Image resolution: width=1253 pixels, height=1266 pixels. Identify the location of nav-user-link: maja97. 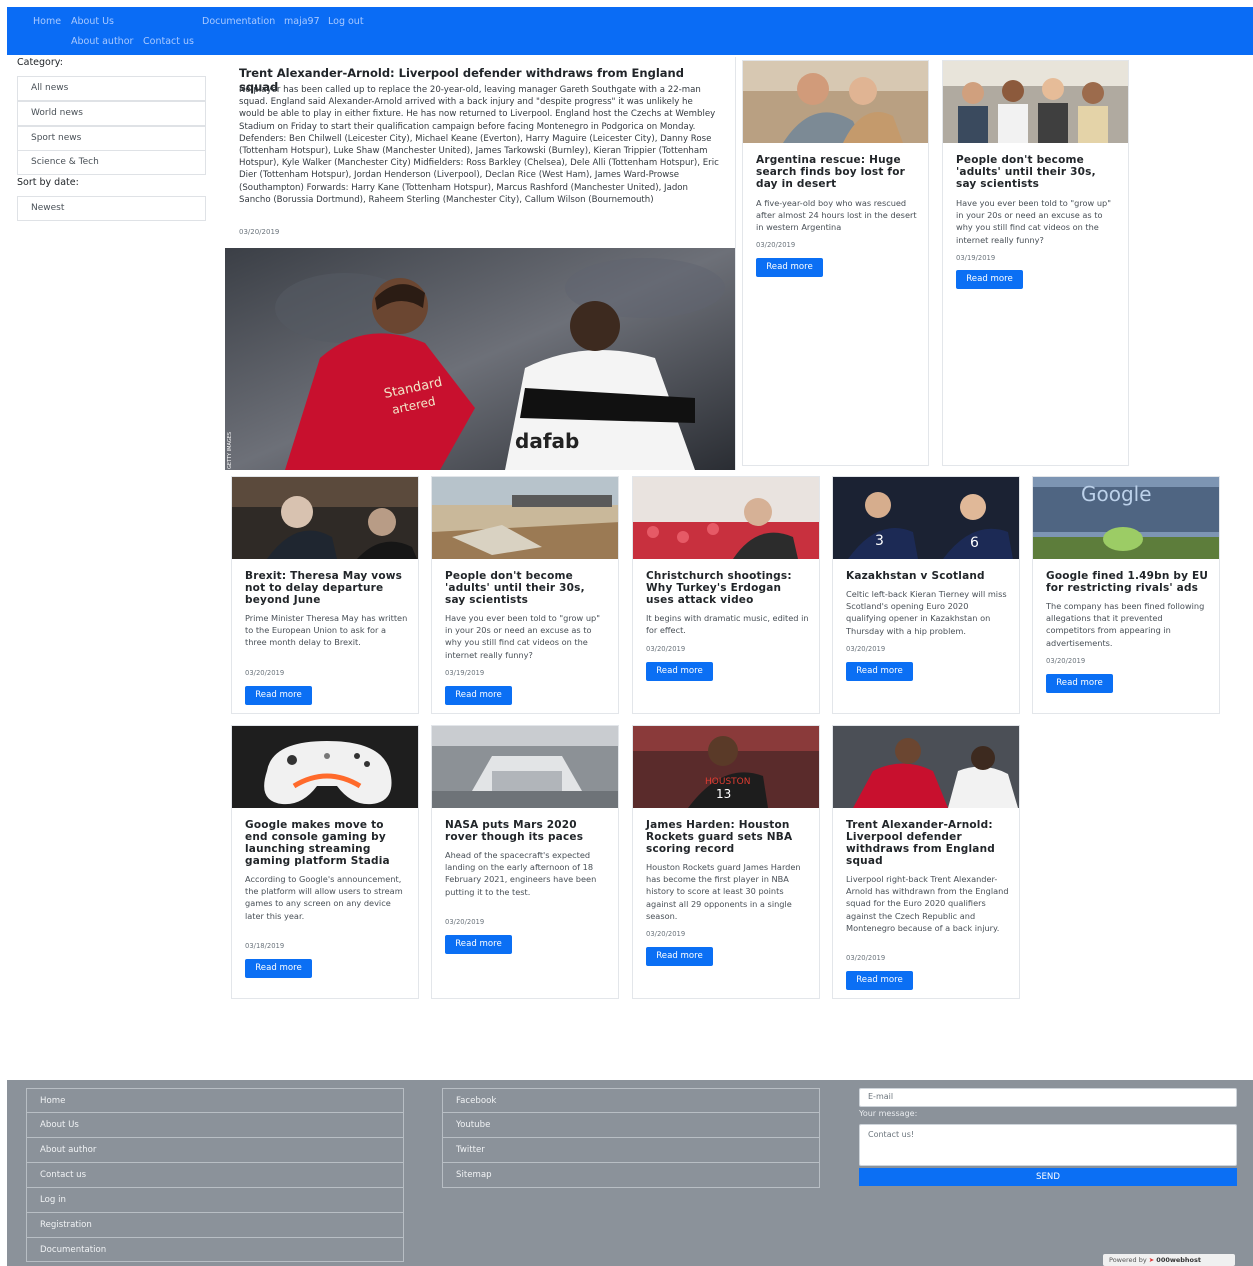
(302, 21).